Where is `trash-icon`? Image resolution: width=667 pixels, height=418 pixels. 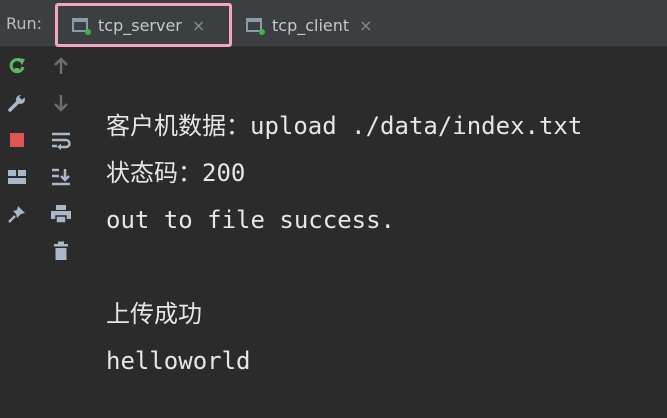
trash-icon is located at coordinates (61, 250).